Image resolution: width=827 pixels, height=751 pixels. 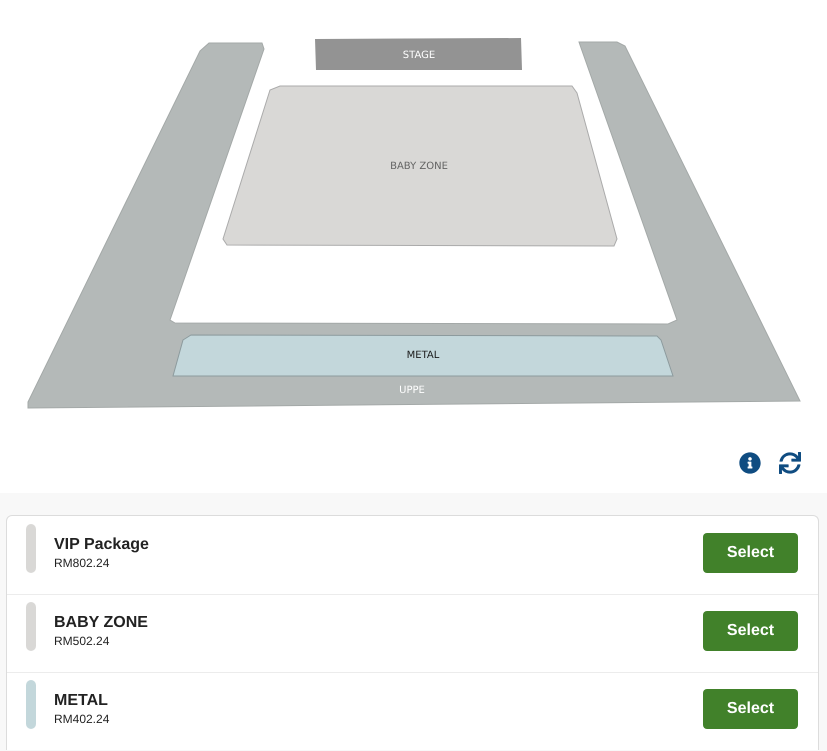 What do you see at coordinates (790, 463) in the screenshot?
I see `refresh-icon` at bounding box center [790, 463].